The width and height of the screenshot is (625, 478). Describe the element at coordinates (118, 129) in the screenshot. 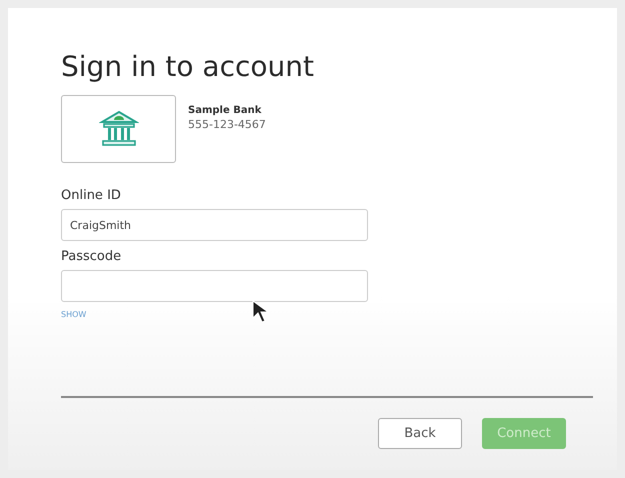

I see `bank-icon` at that location.